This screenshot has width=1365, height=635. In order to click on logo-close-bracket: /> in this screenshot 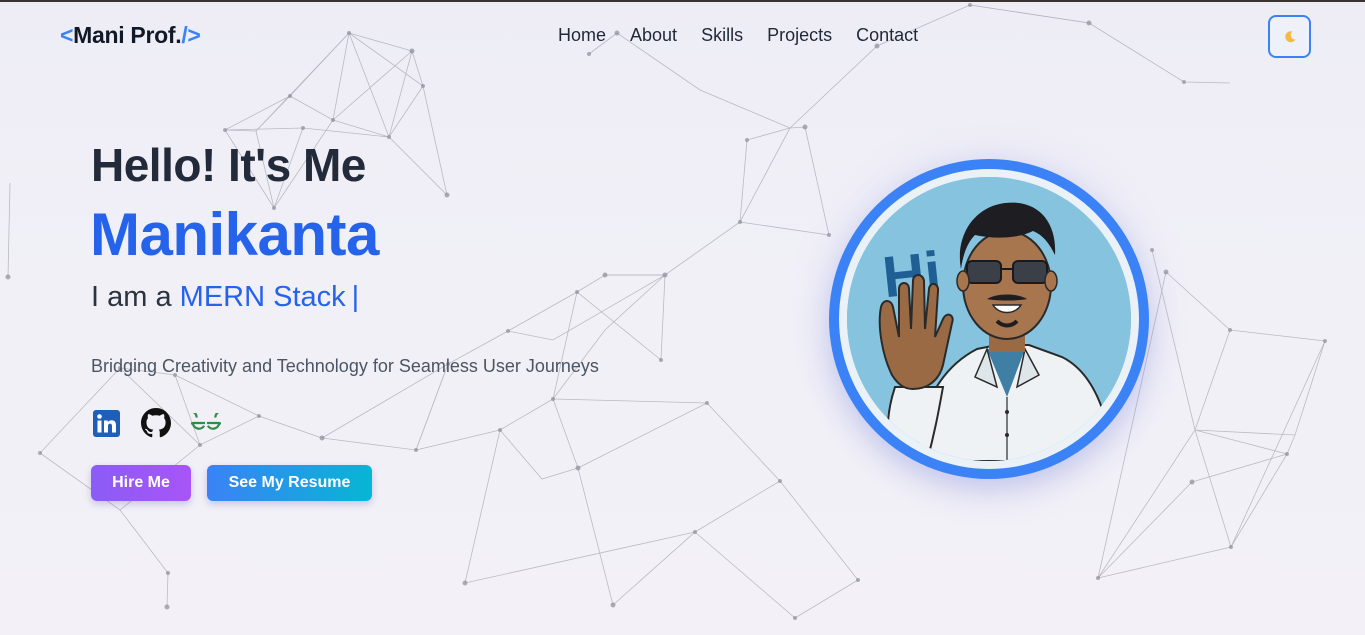, I will do `click(191, 35)`.